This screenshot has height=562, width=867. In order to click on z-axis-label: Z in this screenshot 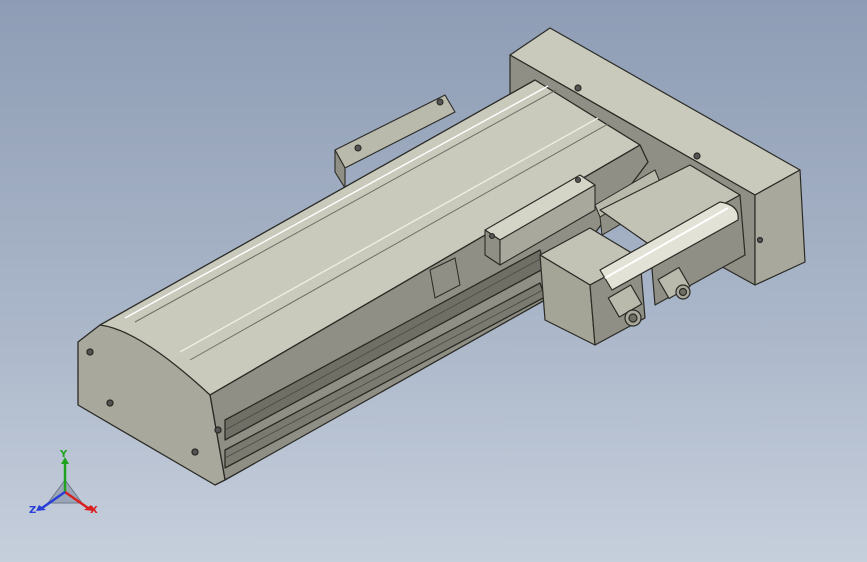, I will do `click(33, 510)`.